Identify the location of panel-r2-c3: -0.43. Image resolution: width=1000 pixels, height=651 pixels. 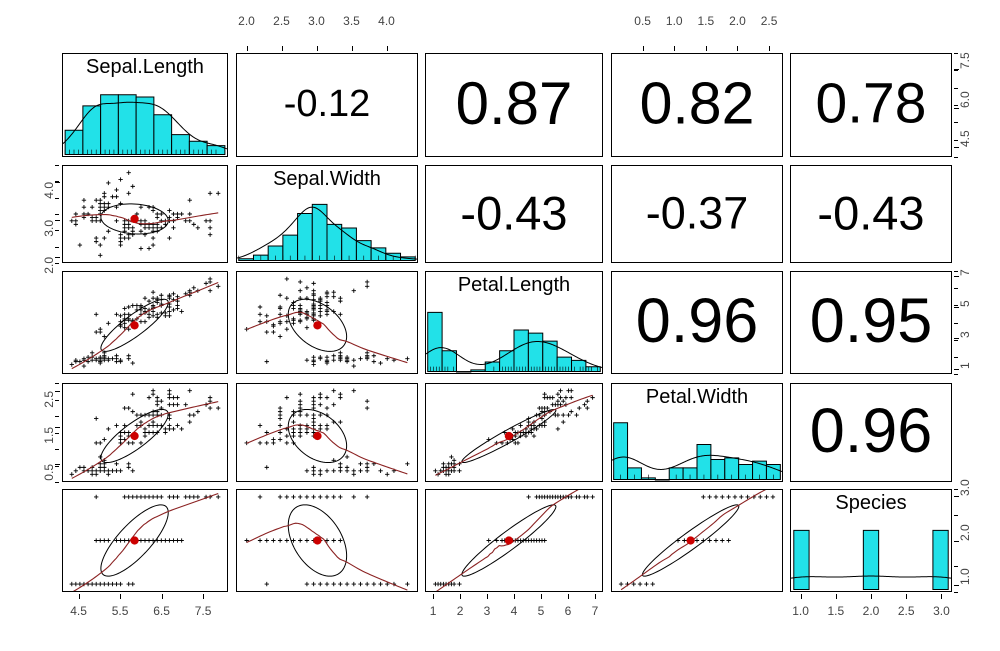
(514, 214).